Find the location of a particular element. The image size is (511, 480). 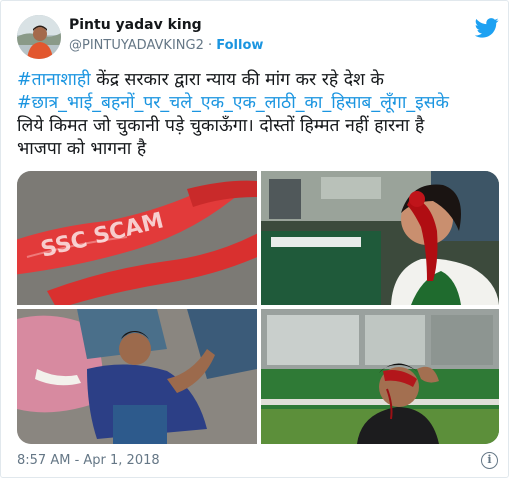

avatar-photo is located at coordinates (39, 37).